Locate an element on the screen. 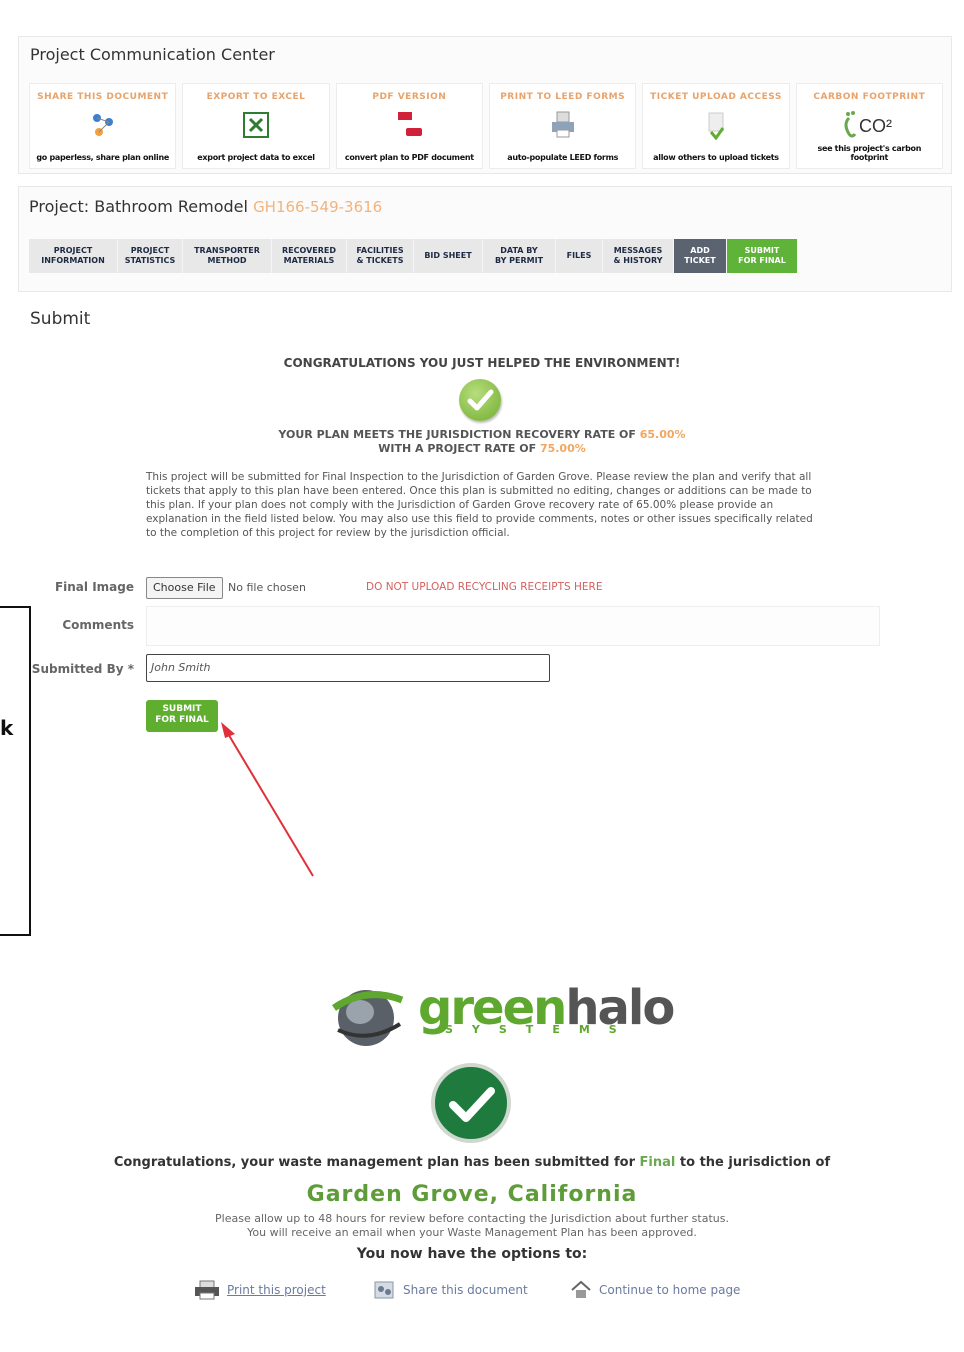  tool-description: auto-populate LEED forms is located at coordinates (563, 157).